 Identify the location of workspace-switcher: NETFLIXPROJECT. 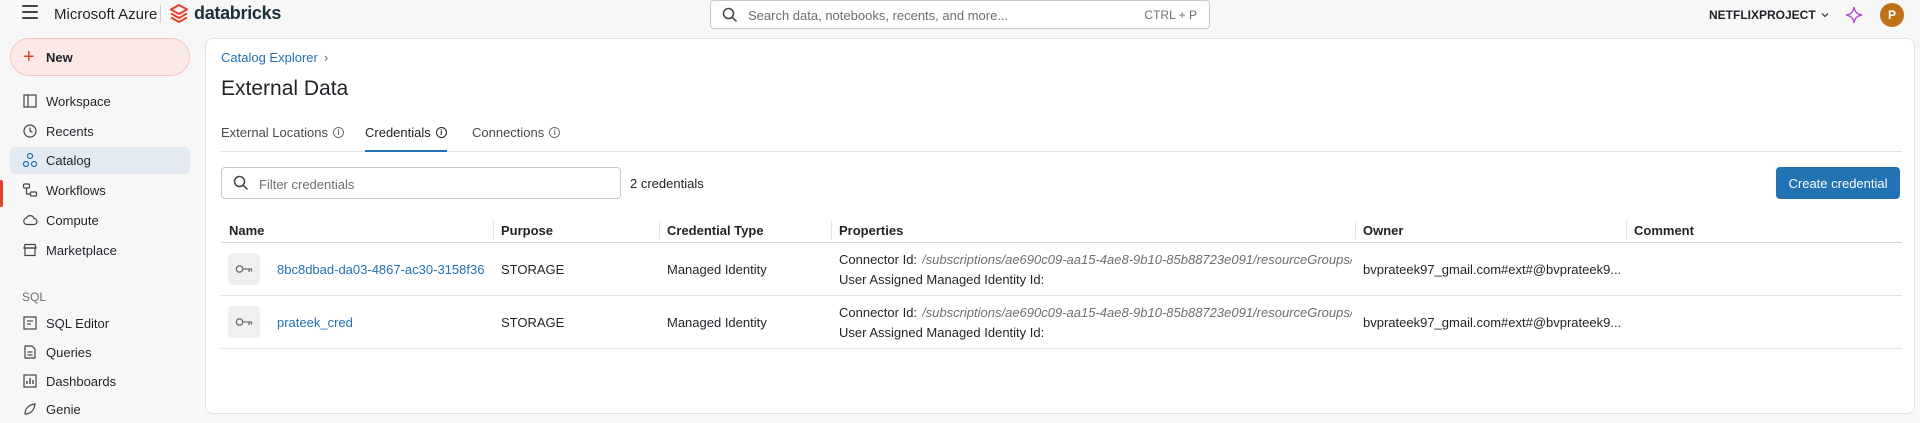
(1769, 15).